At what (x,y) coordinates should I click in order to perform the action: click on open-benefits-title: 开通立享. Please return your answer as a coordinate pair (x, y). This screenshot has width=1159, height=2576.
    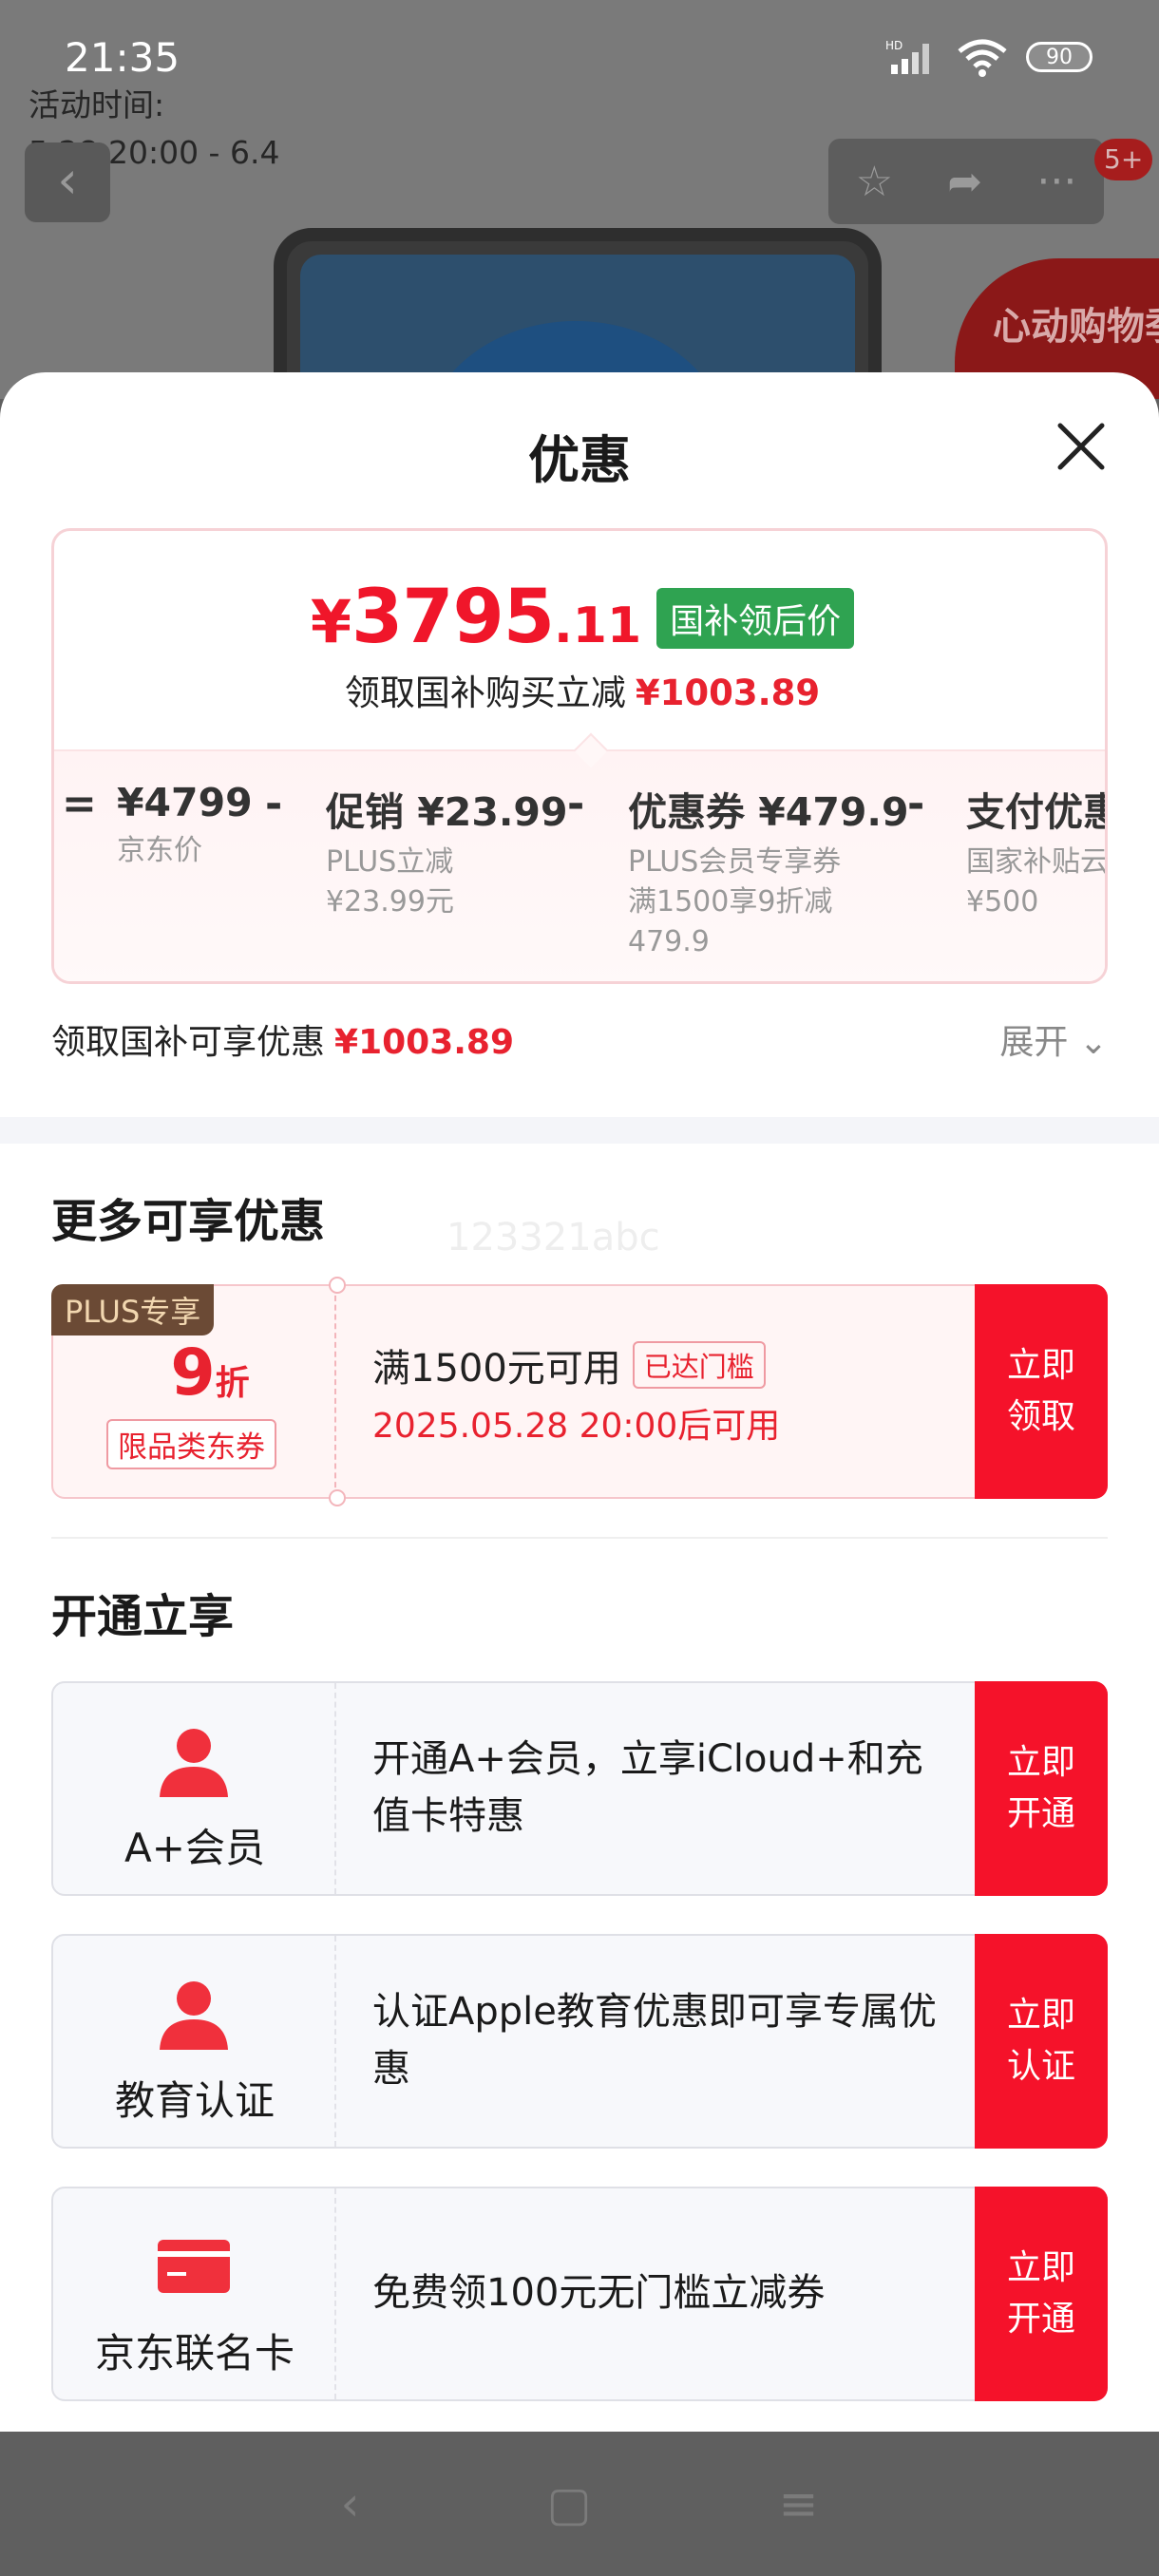
    Looking at the image, I should click on (143, 1616).